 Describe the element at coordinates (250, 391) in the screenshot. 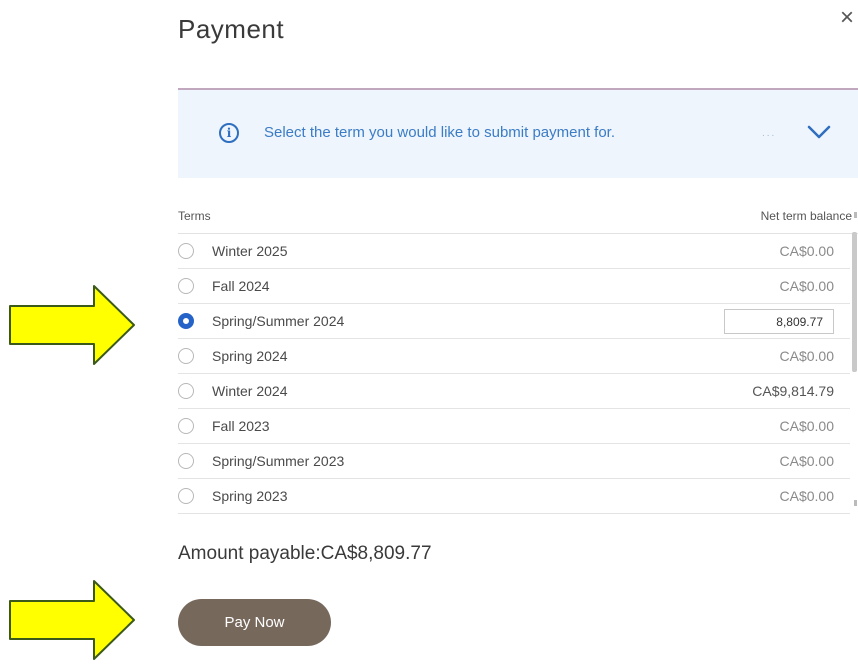

I see `term-label: Winter 2024` at that location.